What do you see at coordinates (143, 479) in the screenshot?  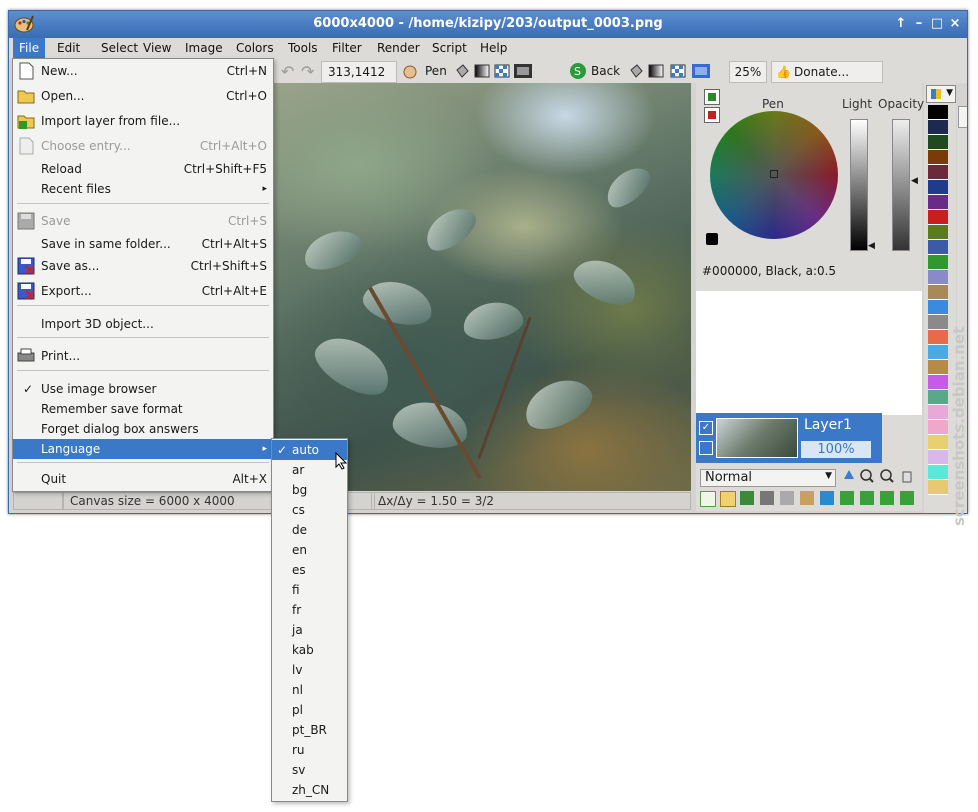 I see `menu-item-quit: Quit Alt+X` at bounding box center [143, 479].